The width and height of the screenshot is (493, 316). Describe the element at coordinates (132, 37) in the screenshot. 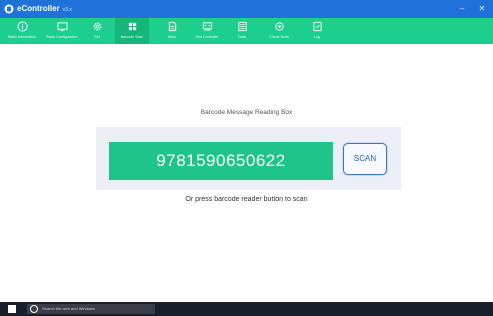

I see `tool-label: Barcode Scan` at that location.